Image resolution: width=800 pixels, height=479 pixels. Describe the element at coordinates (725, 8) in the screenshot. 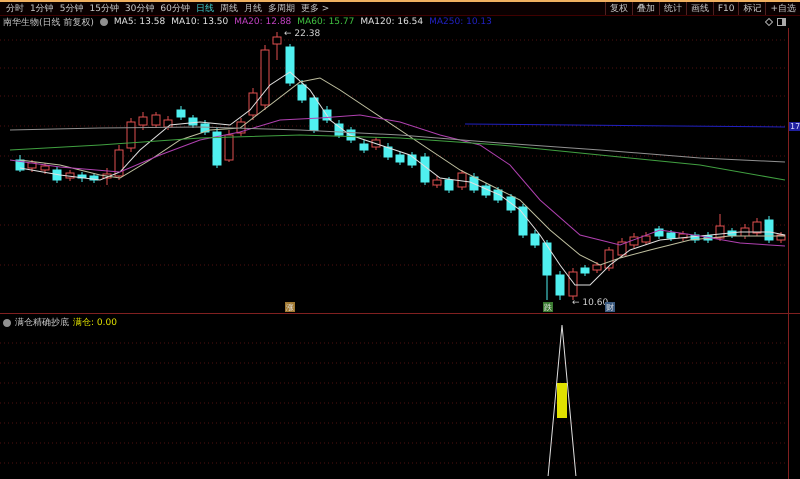

I see `toolbar-button: F10` at that location.